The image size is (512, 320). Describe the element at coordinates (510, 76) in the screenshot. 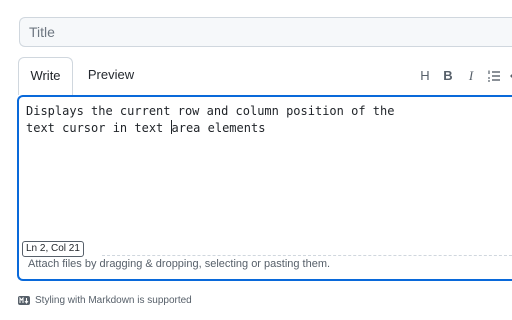

I see `code-button` at that location.